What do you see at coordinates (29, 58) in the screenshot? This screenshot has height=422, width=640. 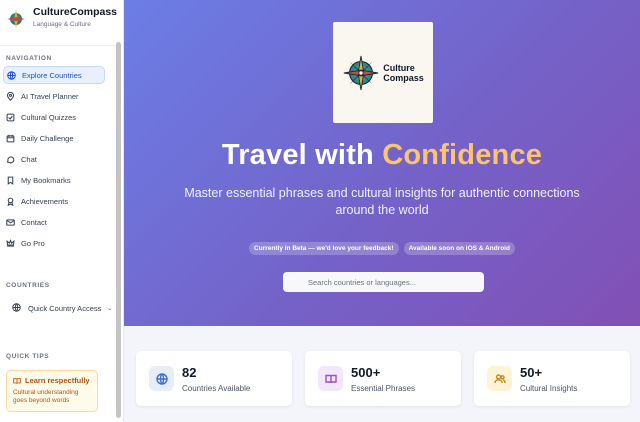 I see `nav-section-title: NAVIGATION` at bounding box center [29, 58].